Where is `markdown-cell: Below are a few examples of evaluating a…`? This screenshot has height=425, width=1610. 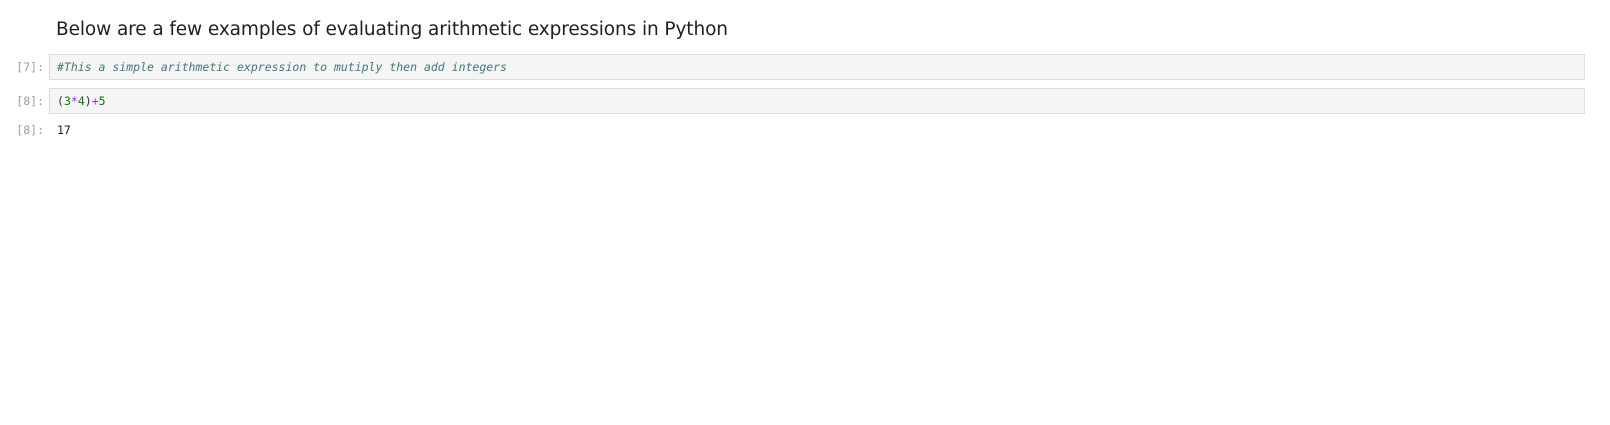 markdown-cell: Below are a few examples of evaluating a… is located at coordinates (816, 30).